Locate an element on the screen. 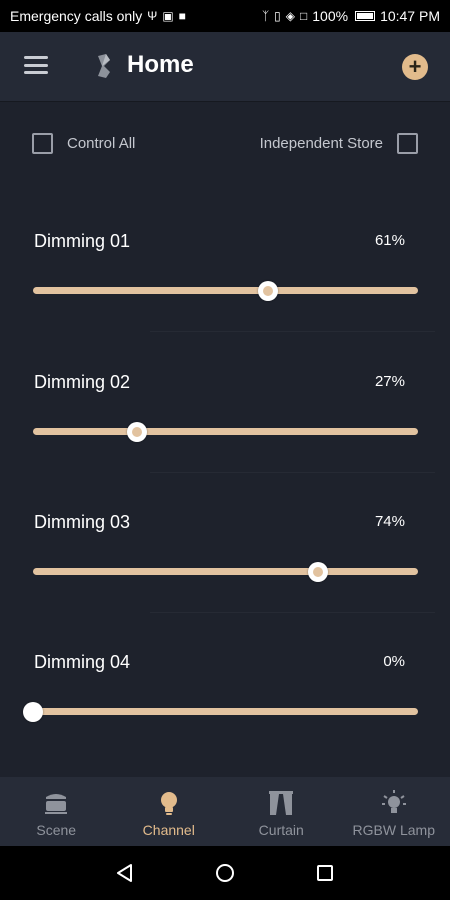 The width and height of the screenshot is (450, 900). bottom-nav: Scene Channel Curtain RGBW Lamp is located at coordinates (225, 811).